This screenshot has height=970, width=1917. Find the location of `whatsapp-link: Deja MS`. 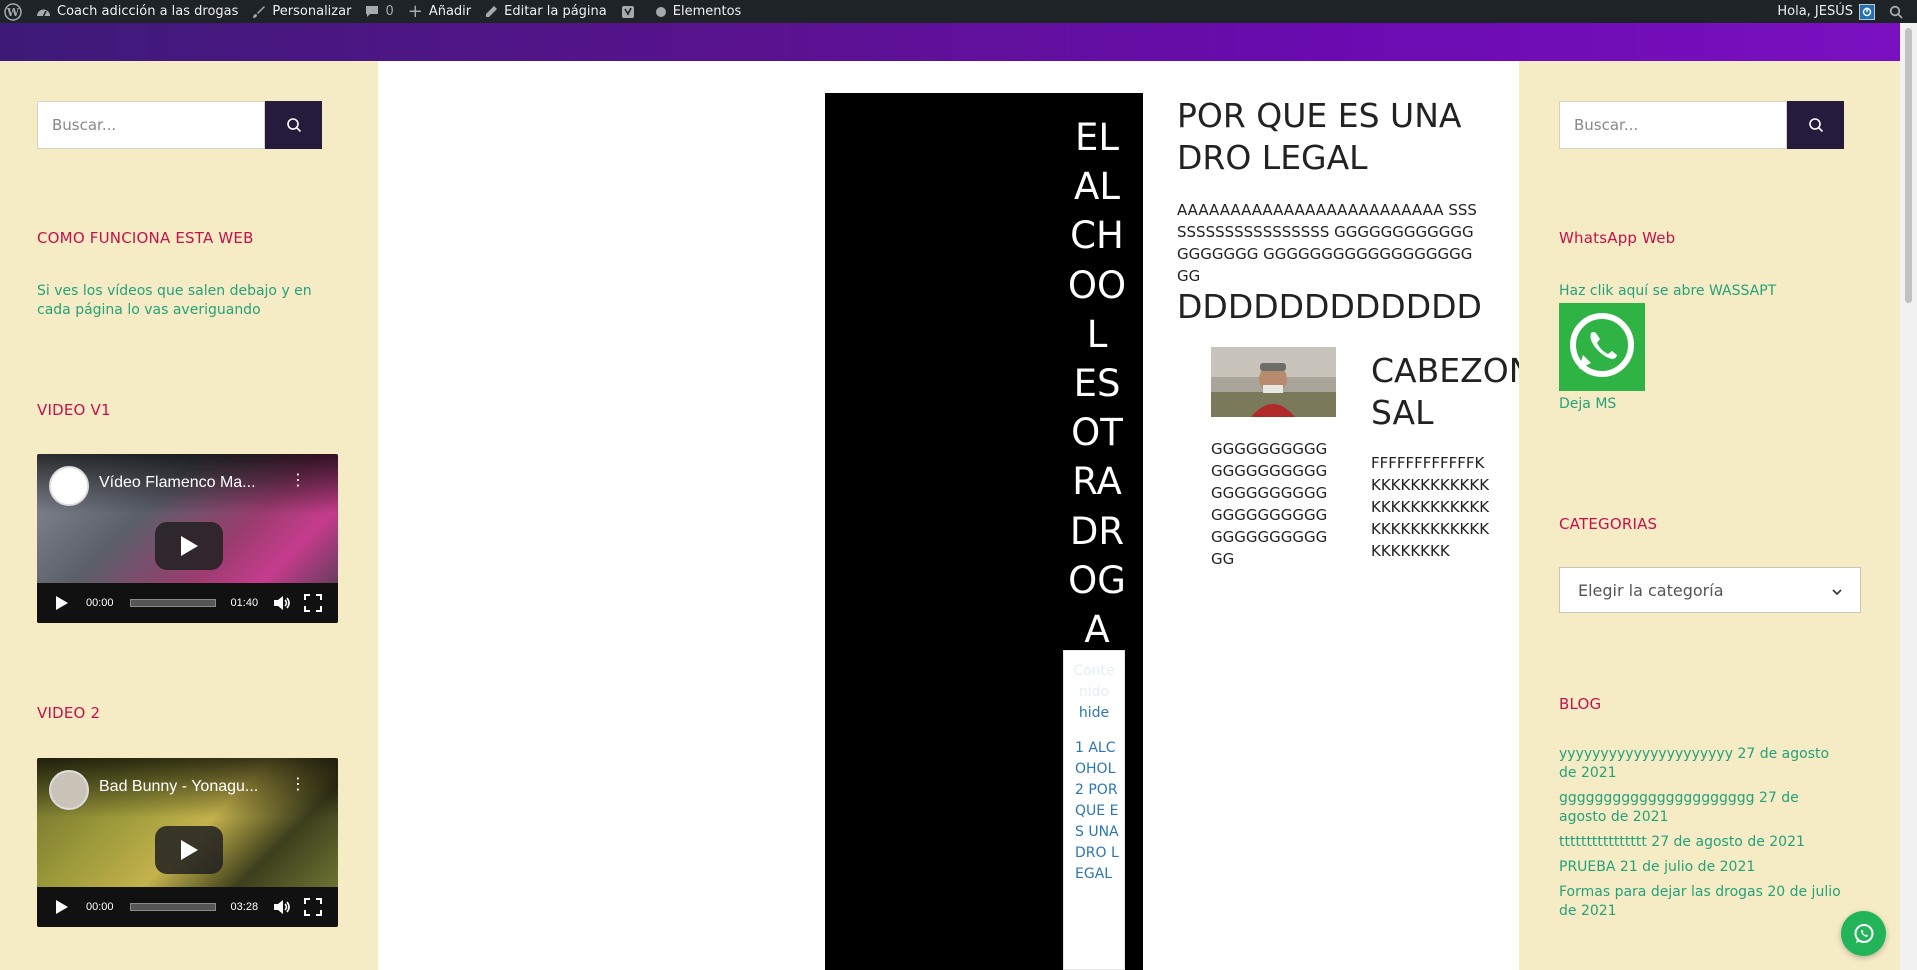

whatsapp-link: Deja MS is located at coordinates (1587, 404).